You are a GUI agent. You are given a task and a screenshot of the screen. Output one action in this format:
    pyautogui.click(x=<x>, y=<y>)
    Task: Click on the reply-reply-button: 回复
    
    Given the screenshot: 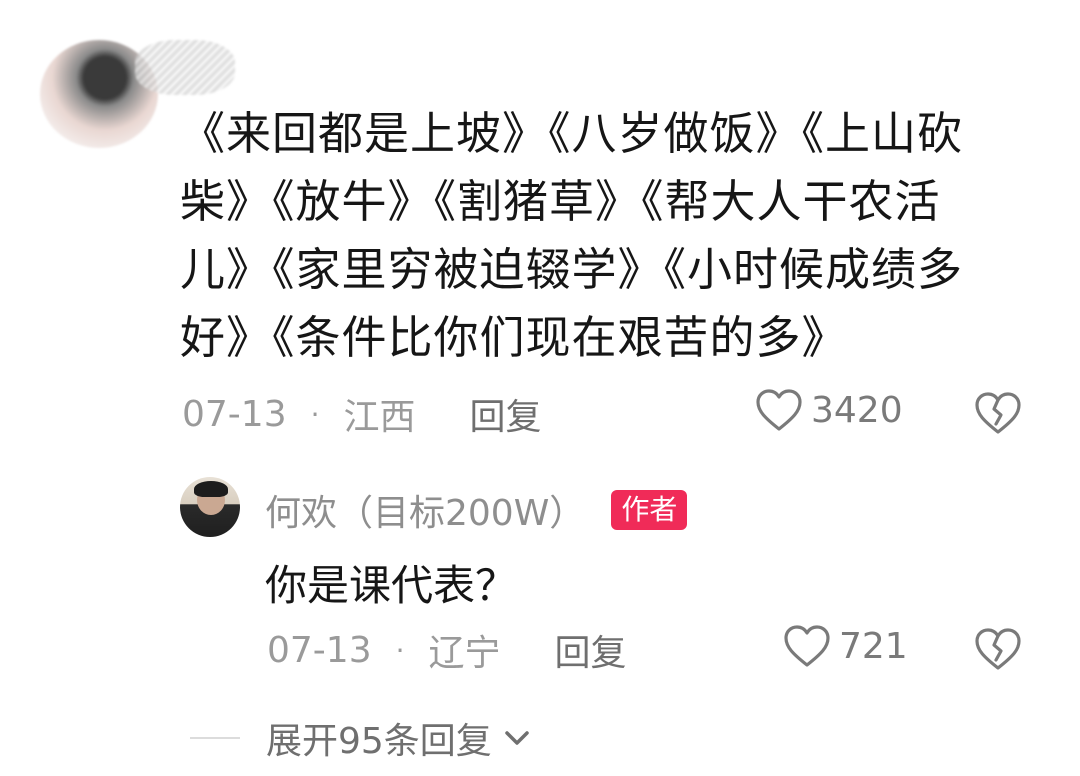 What is the action you would take?
    pyautogui.click(x=591, y=650)
    